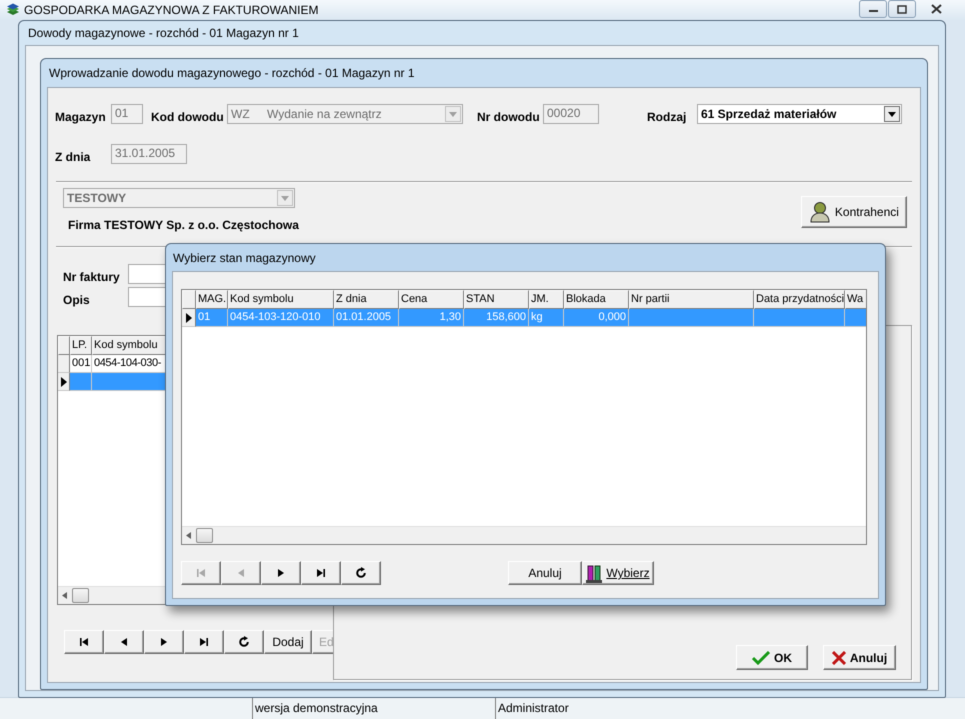 This screenshot has width=965, height=719. What do you see at coordinates (496, 318) in the screenshot?
I see `table-cell: 158,600` at bounding box center [496, 318].